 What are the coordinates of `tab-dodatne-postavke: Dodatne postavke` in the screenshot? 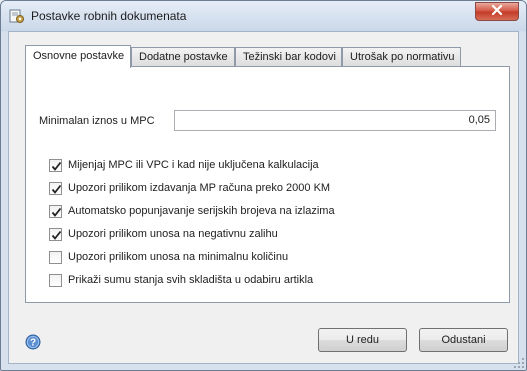 It's located at (183, 57).